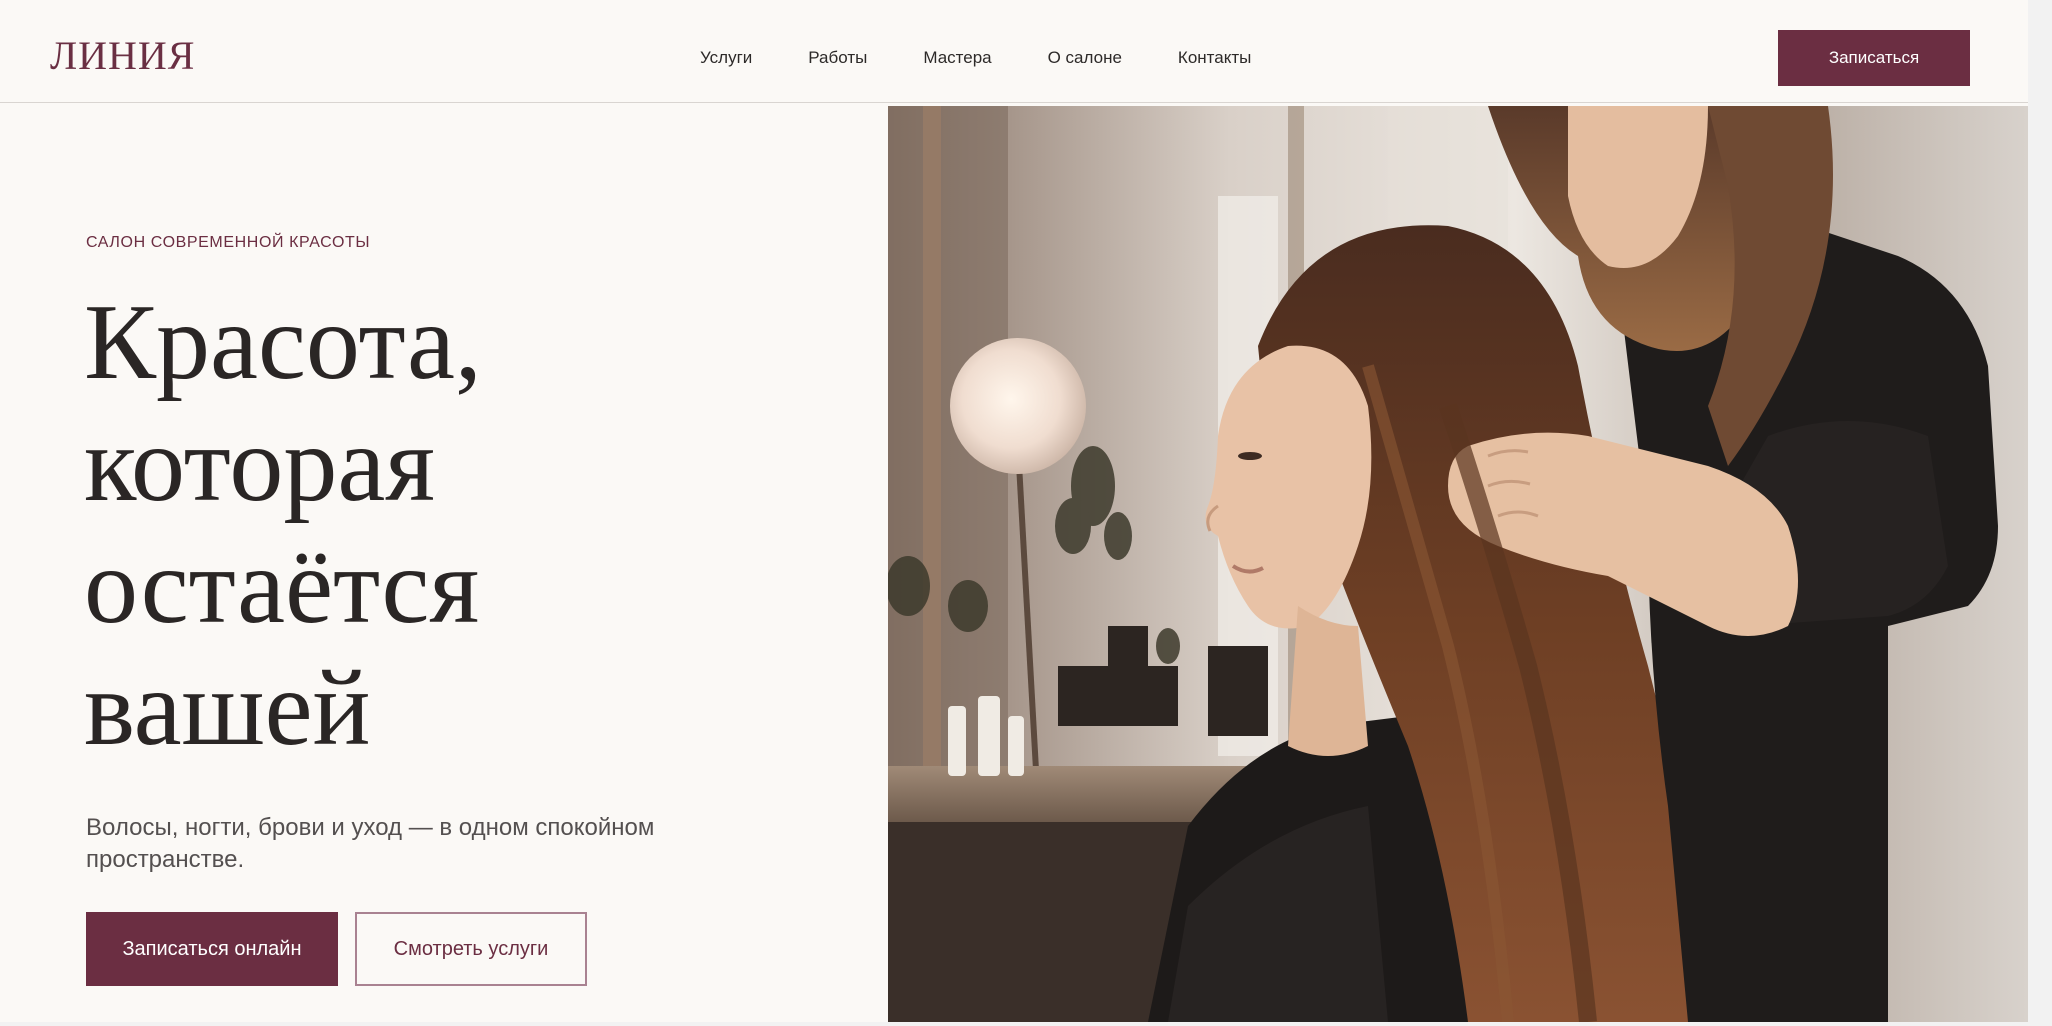 Image resolution: width=2052 pixels, height=1026 pixels. What do you see at coordinates (726, 58) in the screenshot?
I see `nav-item-services: Услуги` at bounding box center [726, 58].